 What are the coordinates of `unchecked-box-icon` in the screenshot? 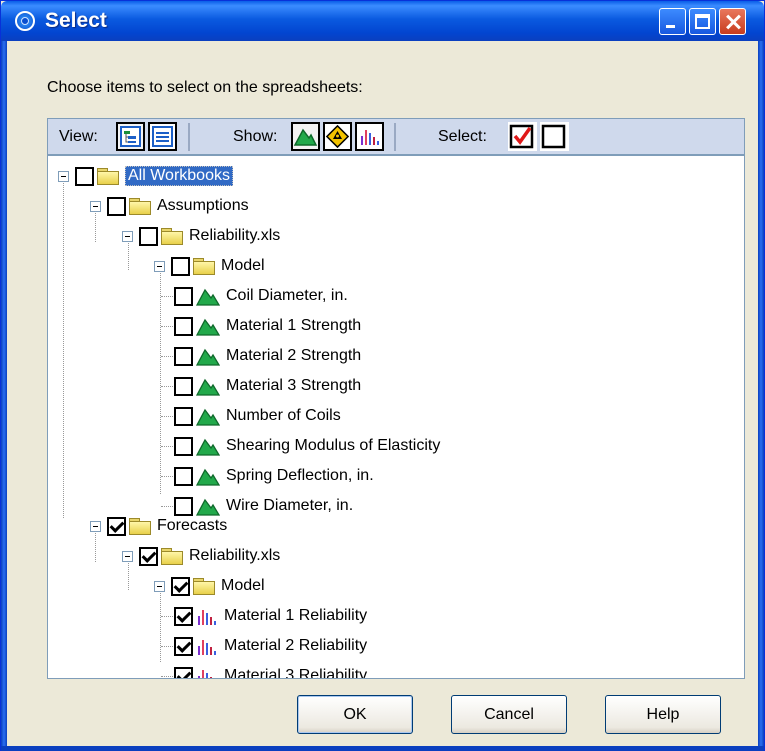 It's located at (553, 136).